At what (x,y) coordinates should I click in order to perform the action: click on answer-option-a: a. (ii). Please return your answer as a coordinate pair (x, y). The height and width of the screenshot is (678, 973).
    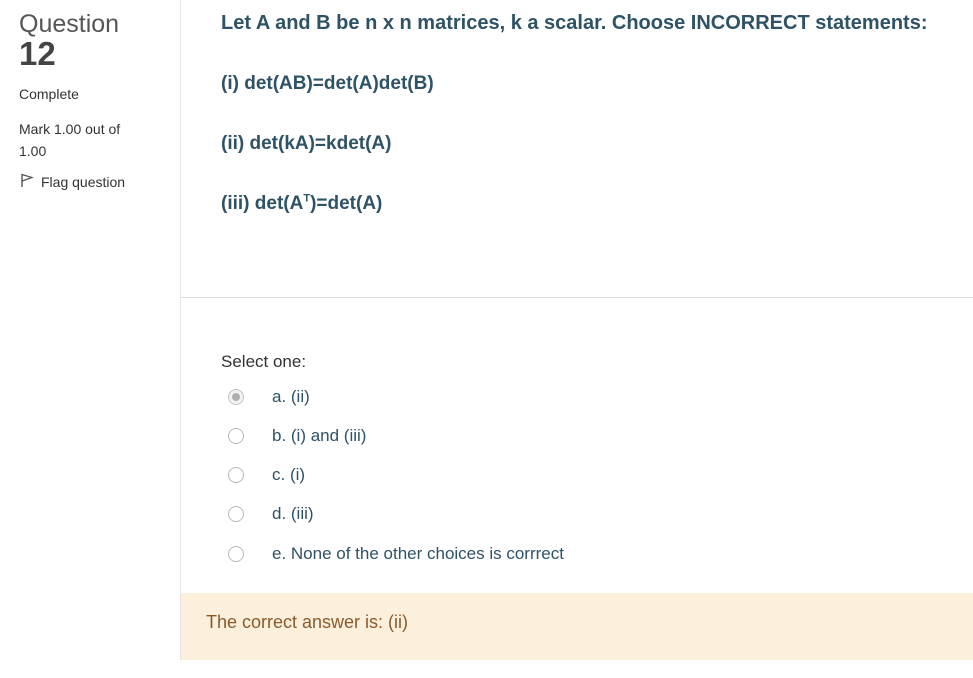
    Looking at the image, I should click on (501, 397).